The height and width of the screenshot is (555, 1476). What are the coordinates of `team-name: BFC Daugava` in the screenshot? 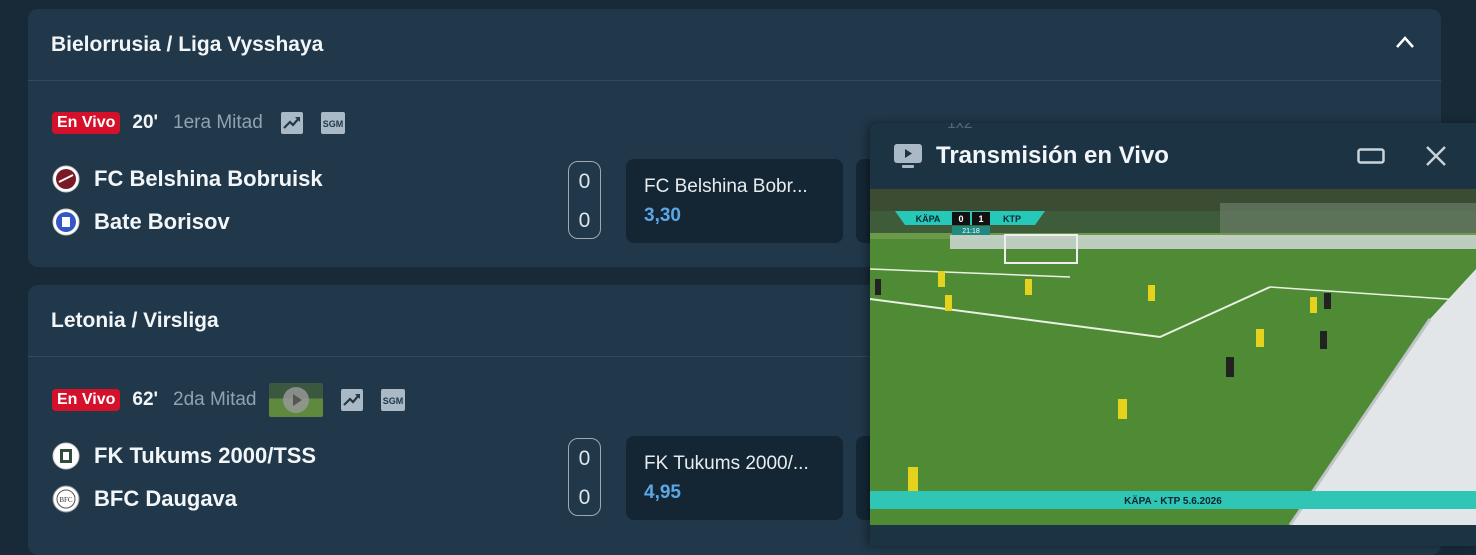 It's located at (166, 498).